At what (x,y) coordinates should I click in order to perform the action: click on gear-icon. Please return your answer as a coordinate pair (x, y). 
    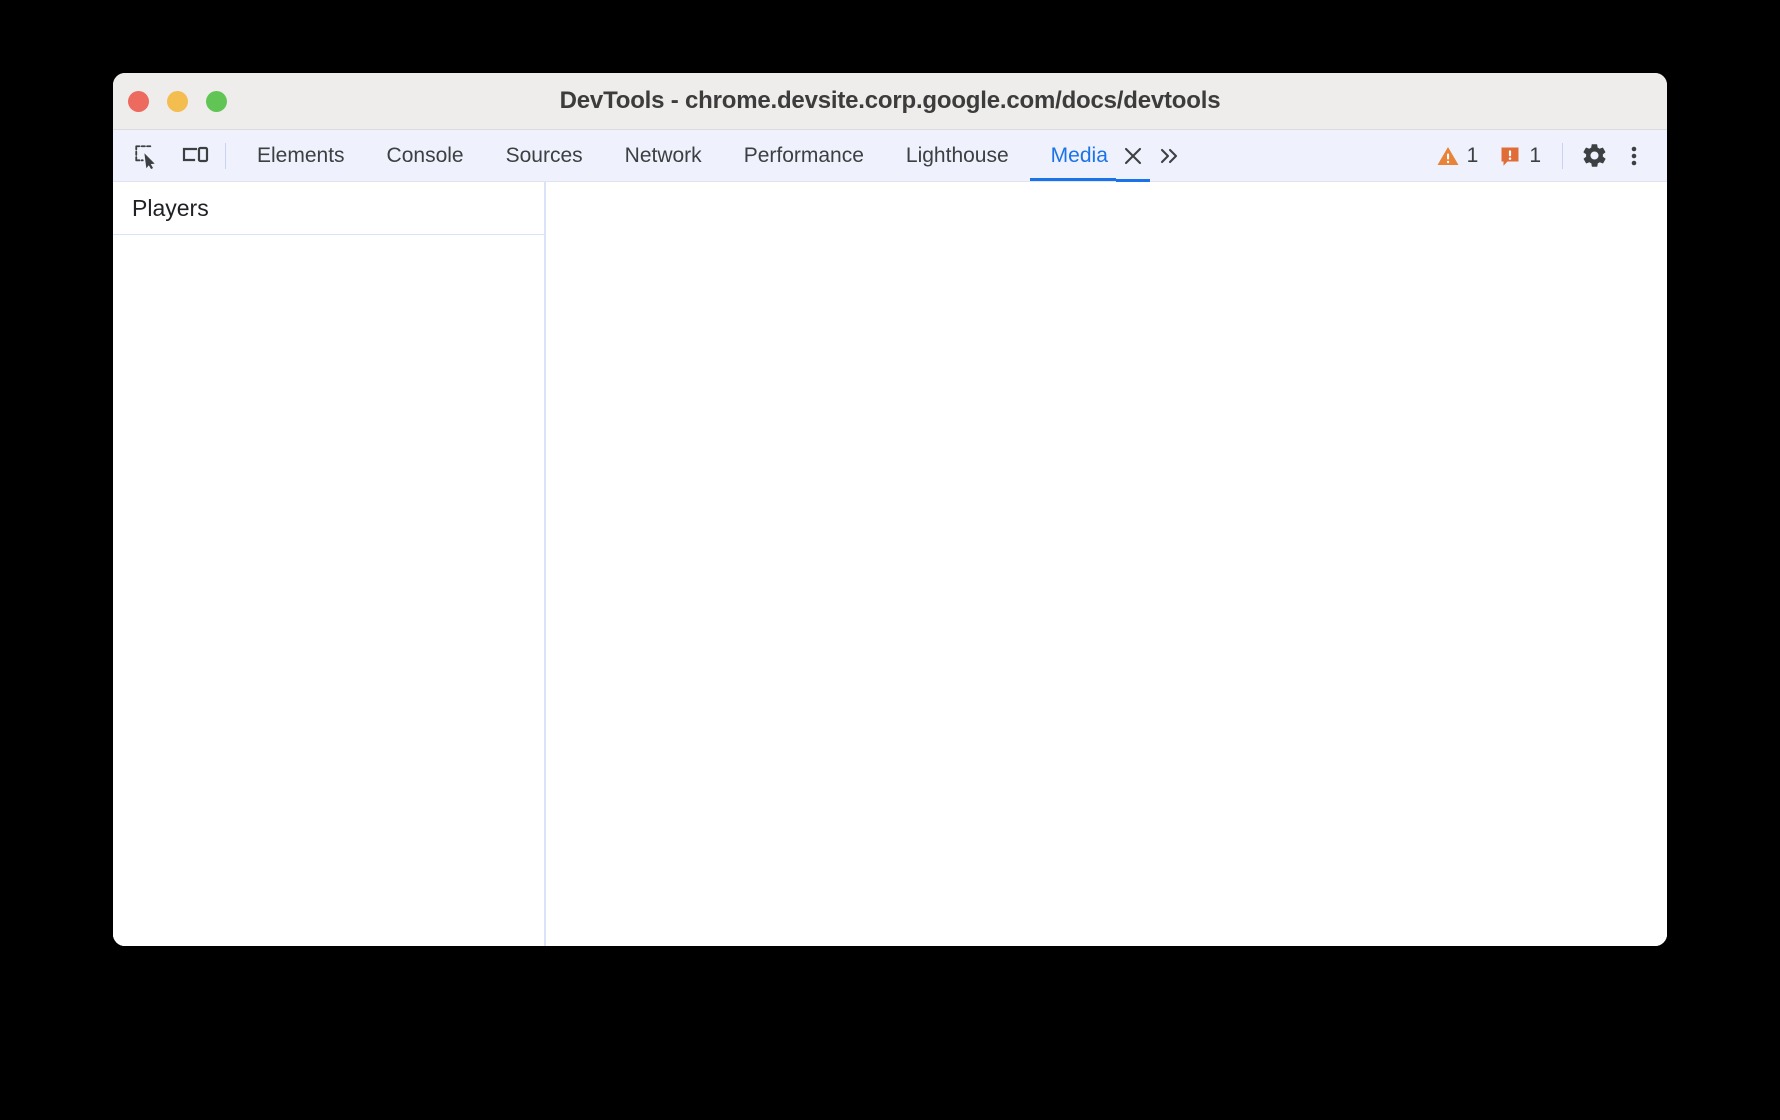
    Looking at the image, I should click on (1594, 155).